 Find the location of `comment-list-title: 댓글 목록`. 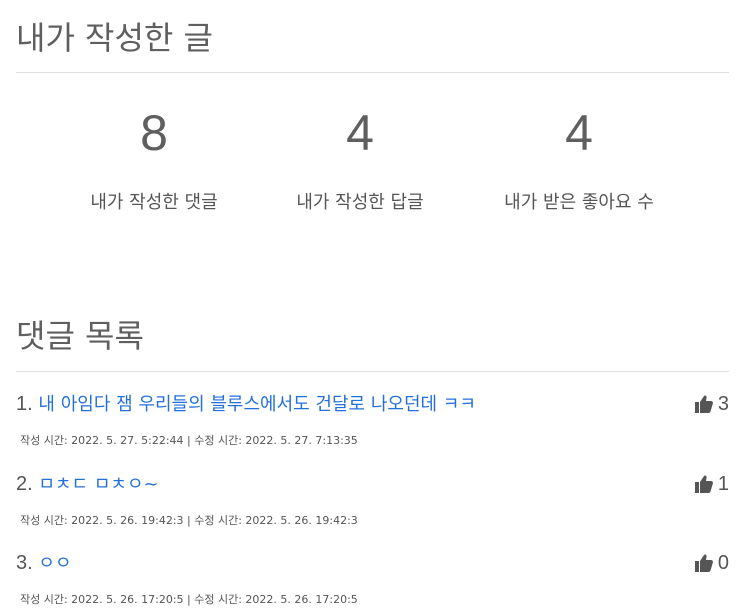

comment-list-title: 댓글 목록 is located at coordinates (80, 336).